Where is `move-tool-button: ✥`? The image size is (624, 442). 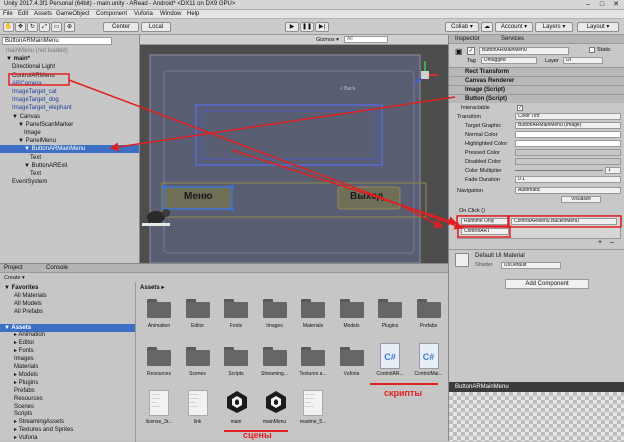 move-tool-button: ✥ is located at coordinates (20, 27).